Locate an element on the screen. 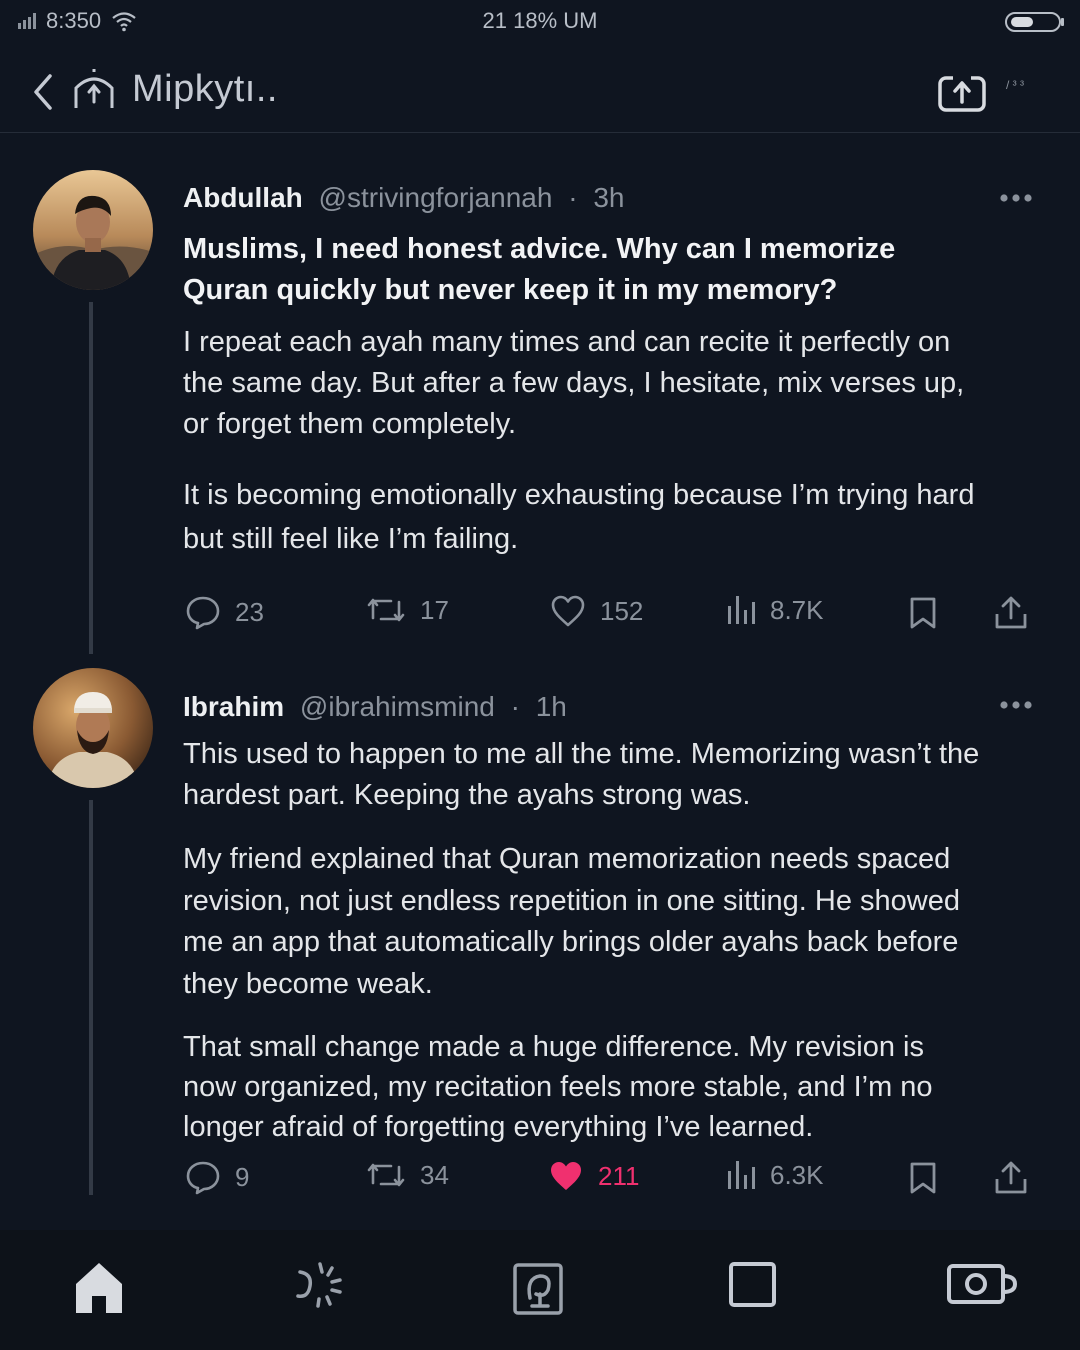 This screenshot has width=1080, height=1350. repost-button: 17 is located at coordinates (407, 610).